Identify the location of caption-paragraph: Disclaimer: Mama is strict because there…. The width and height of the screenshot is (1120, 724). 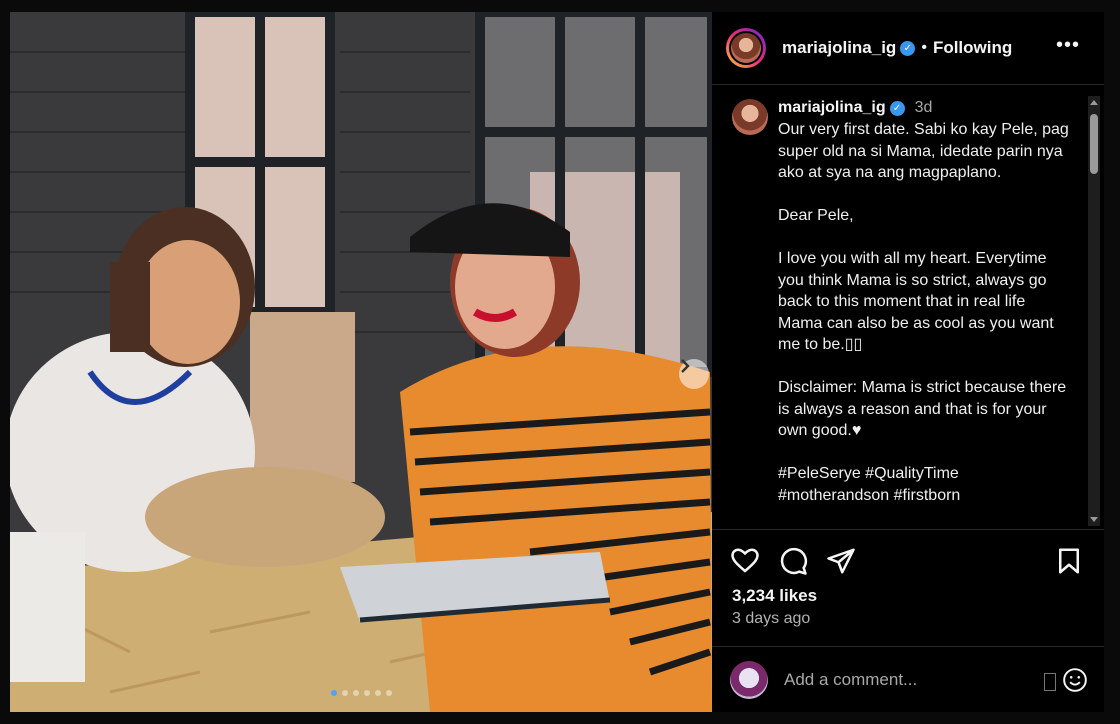
(922, 409).